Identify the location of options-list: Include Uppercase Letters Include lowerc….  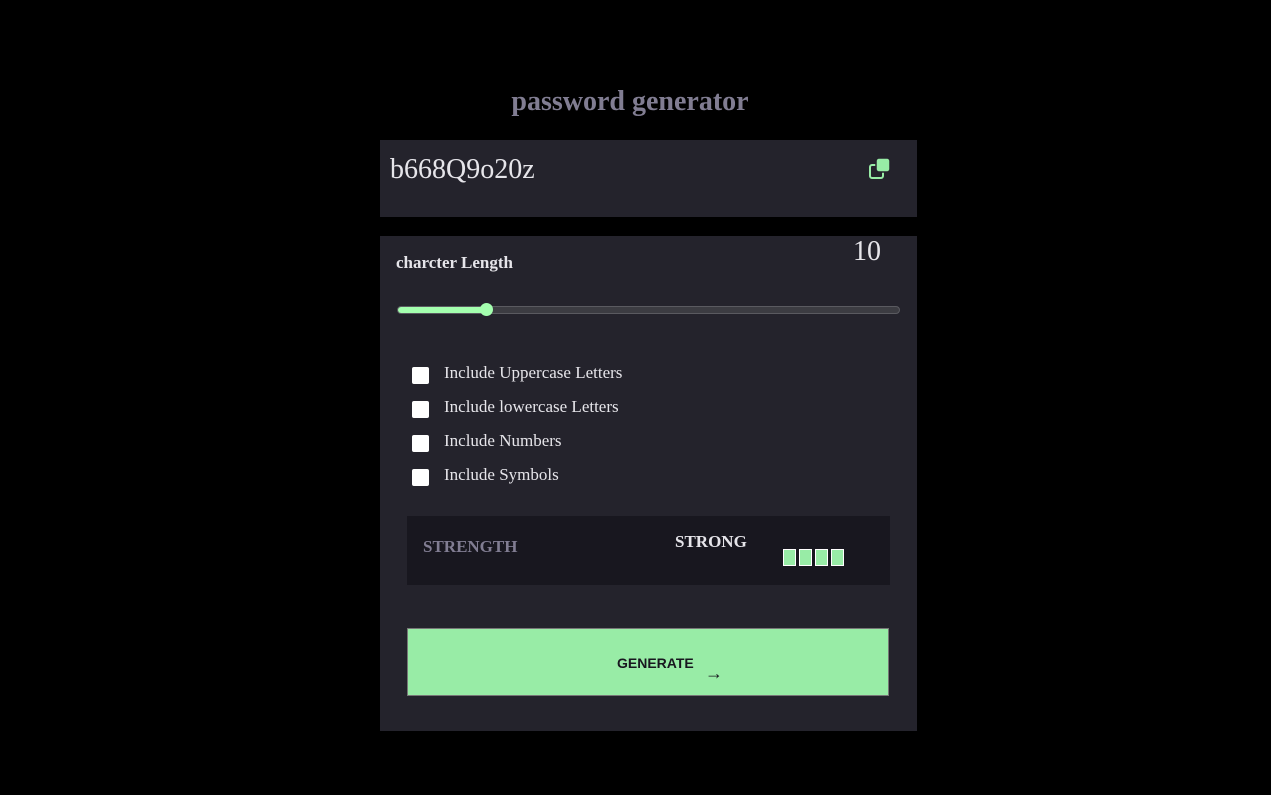
(517, 424).